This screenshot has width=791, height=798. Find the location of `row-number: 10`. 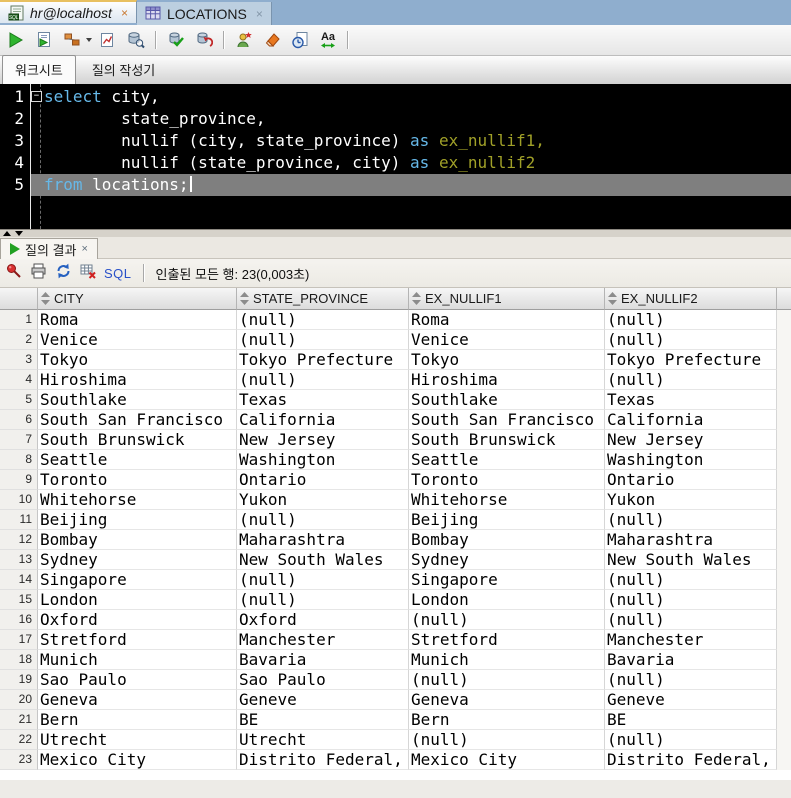

row-number: 10 is located at coordinates (19, 500).